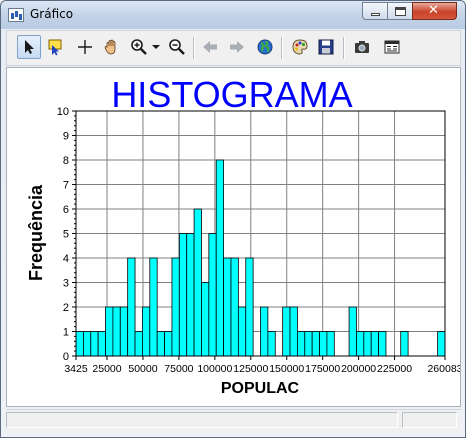  I want to click on palette-icon, so click(300, 47).